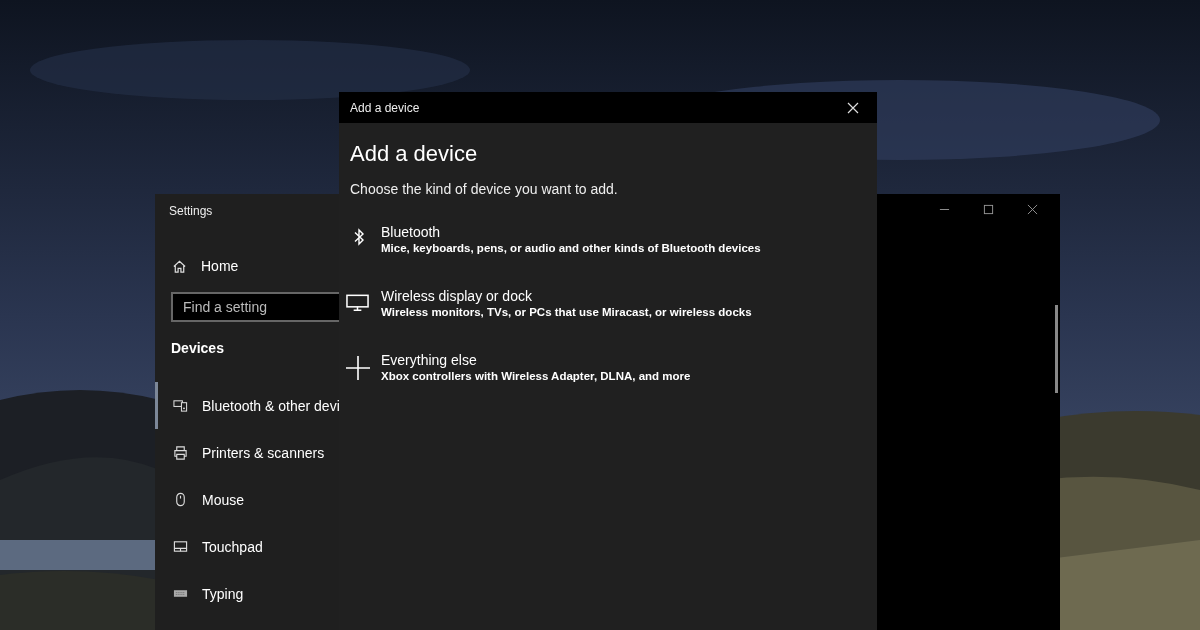 The height and width of the screenshot is (630, 1200). I want to click on option-description: Mice, keyboards, pens, or audio and other kinds of Bluetooth devices, so click(571, 248).